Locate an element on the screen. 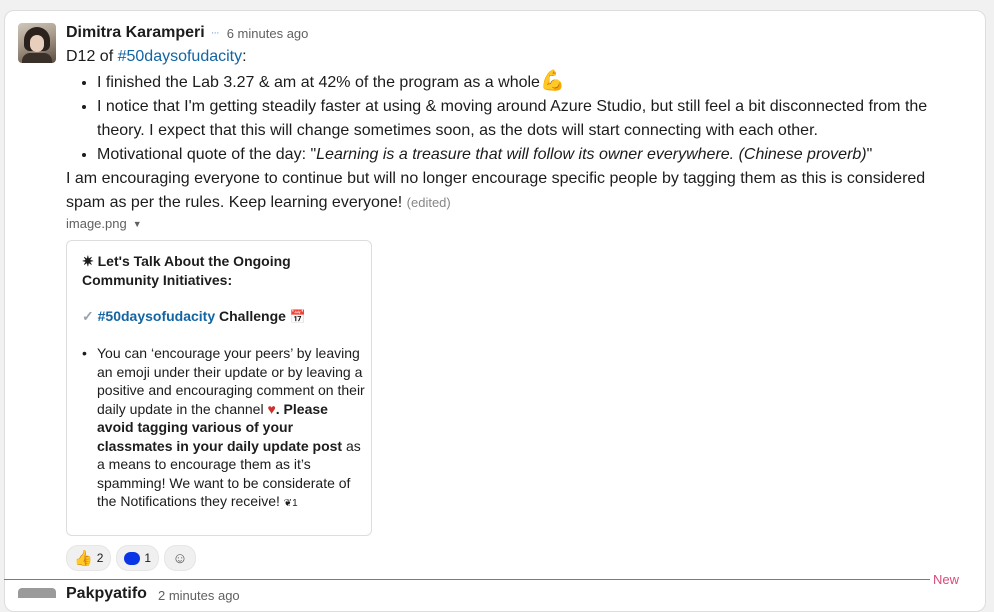 This screenshot has height=612, width=994. next-avatar is located at coordinates (37, 593).